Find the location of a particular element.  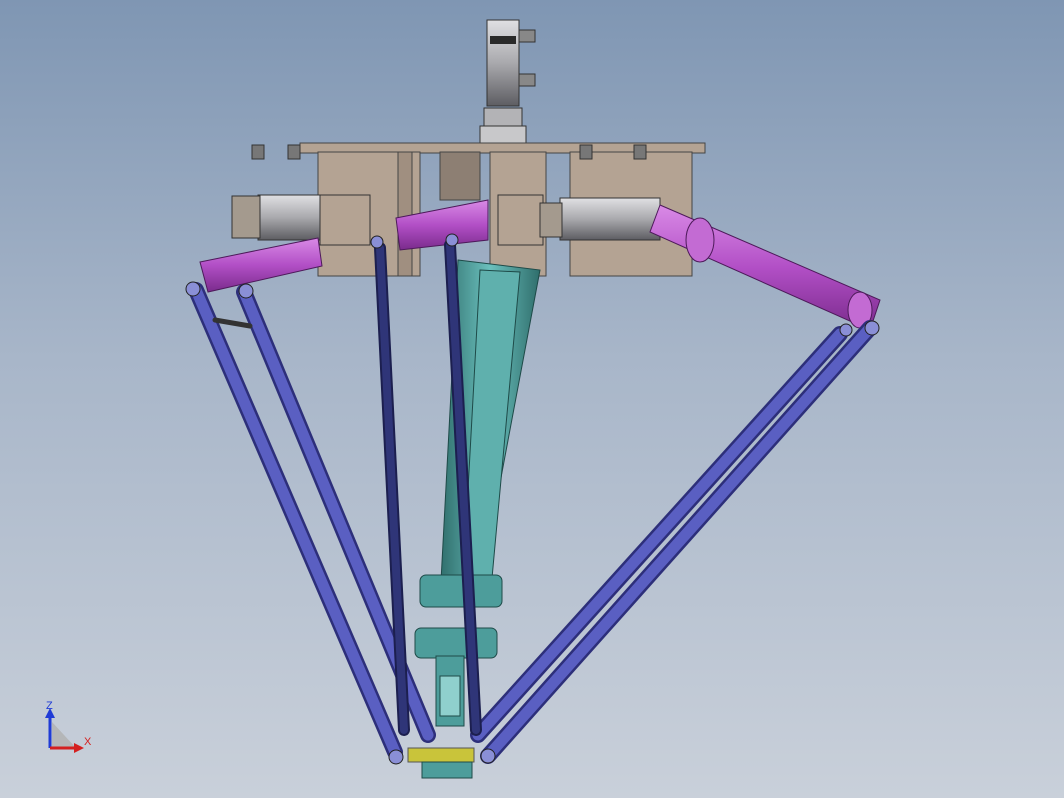

right-servo-motor is located at coordinates (579, 220).